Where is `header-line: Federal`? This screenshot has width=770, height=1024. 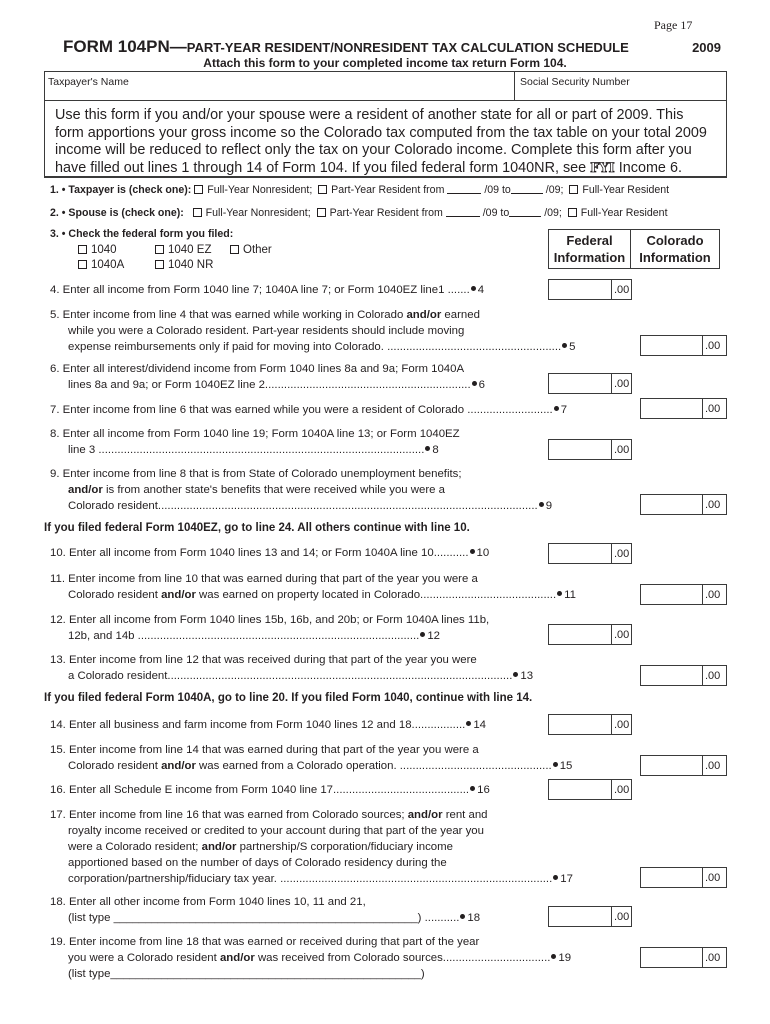 header-line: Federal is located at coordinates (589, 240).